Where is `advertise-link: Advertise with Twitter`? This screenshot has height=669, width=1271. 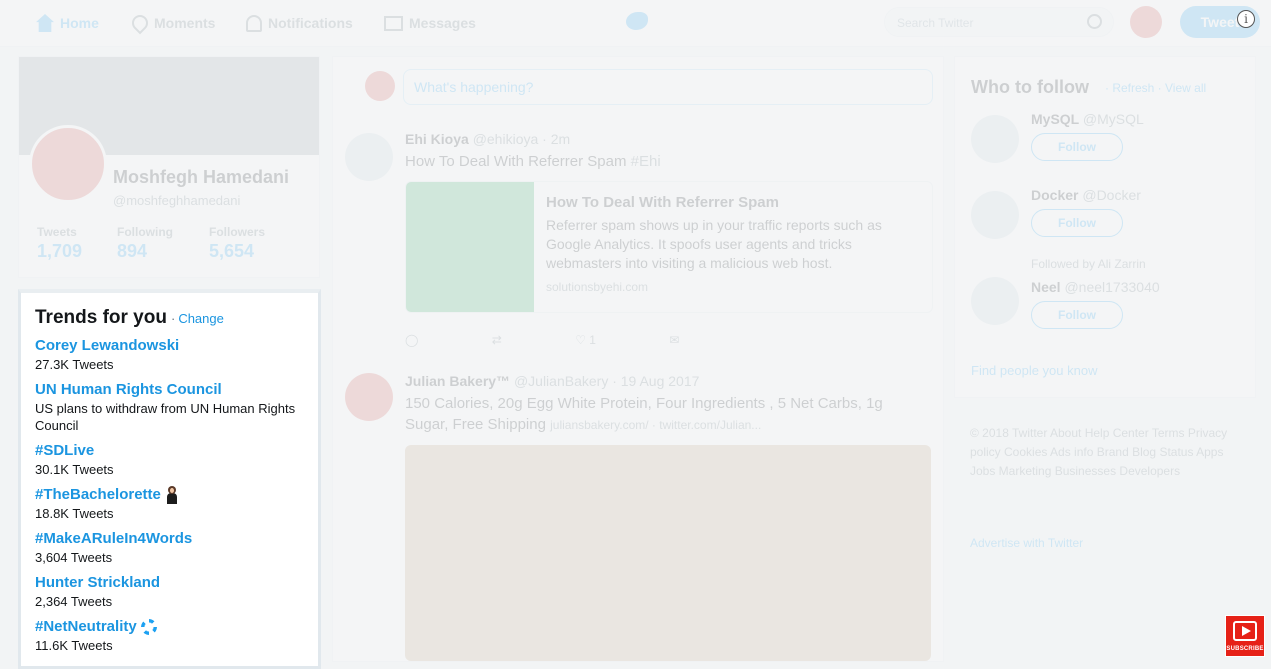 advertise-link: Advertise with Twitter is located at coordinates (1026, 543).